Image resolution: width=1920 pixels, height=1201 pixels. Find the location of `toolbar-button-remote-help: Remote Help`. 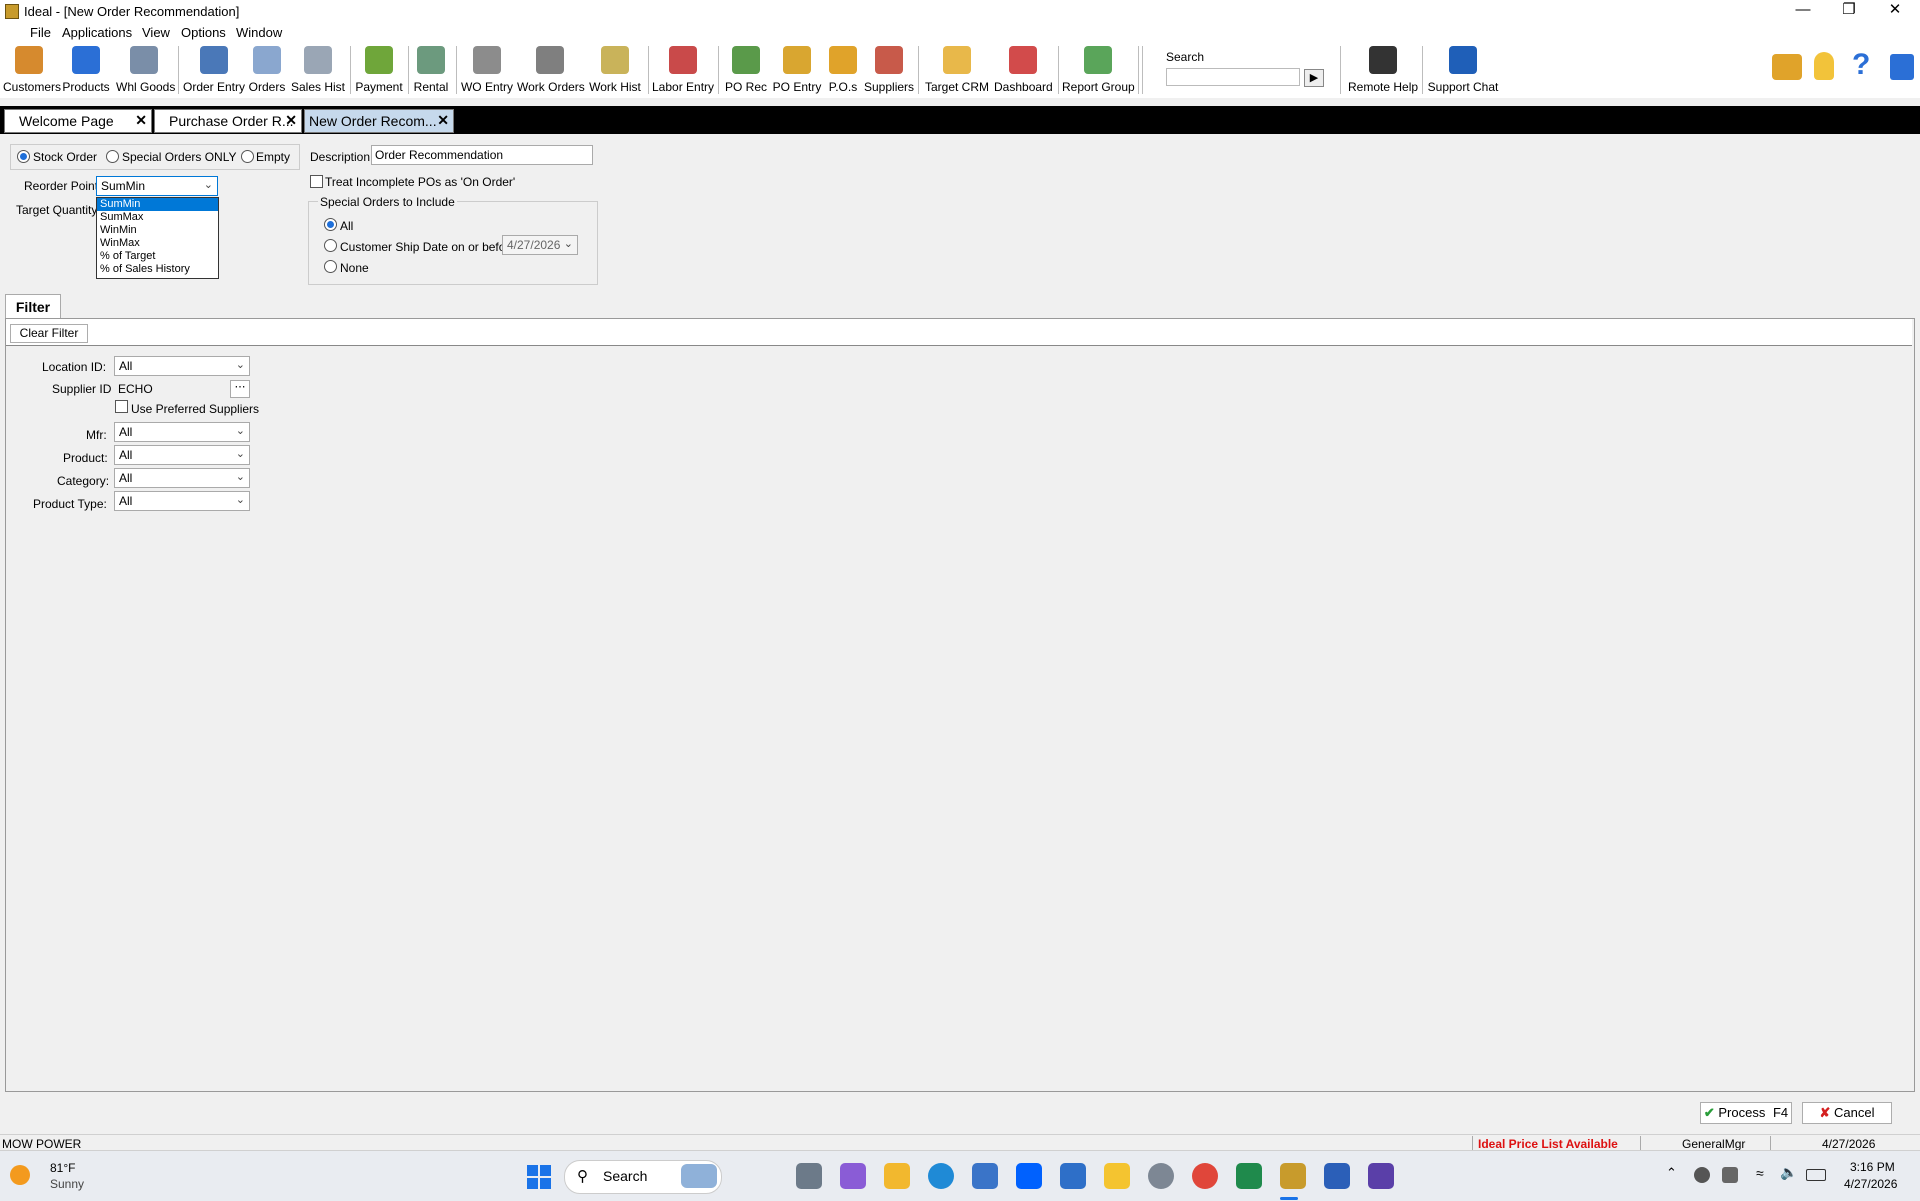

toolbar-button-remote-help: Remote Help is located at coordinates (1383, 70).